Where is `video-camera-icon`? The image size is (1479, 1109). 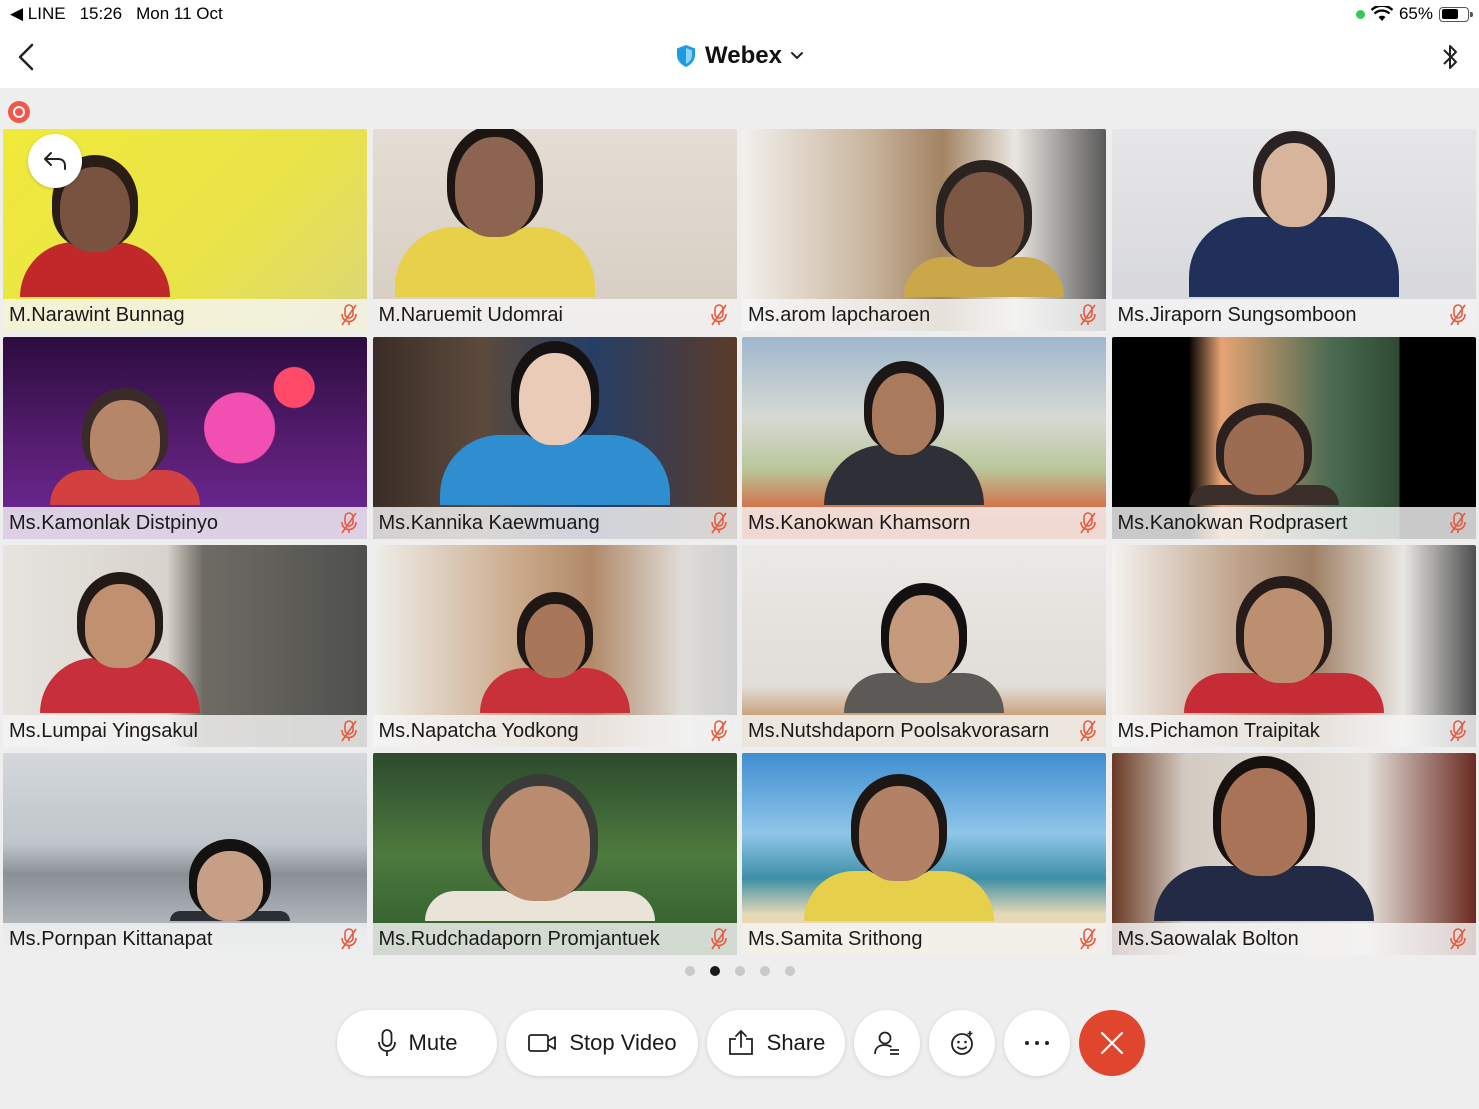 video-camera-icon is located at coordinates (542, 1043).